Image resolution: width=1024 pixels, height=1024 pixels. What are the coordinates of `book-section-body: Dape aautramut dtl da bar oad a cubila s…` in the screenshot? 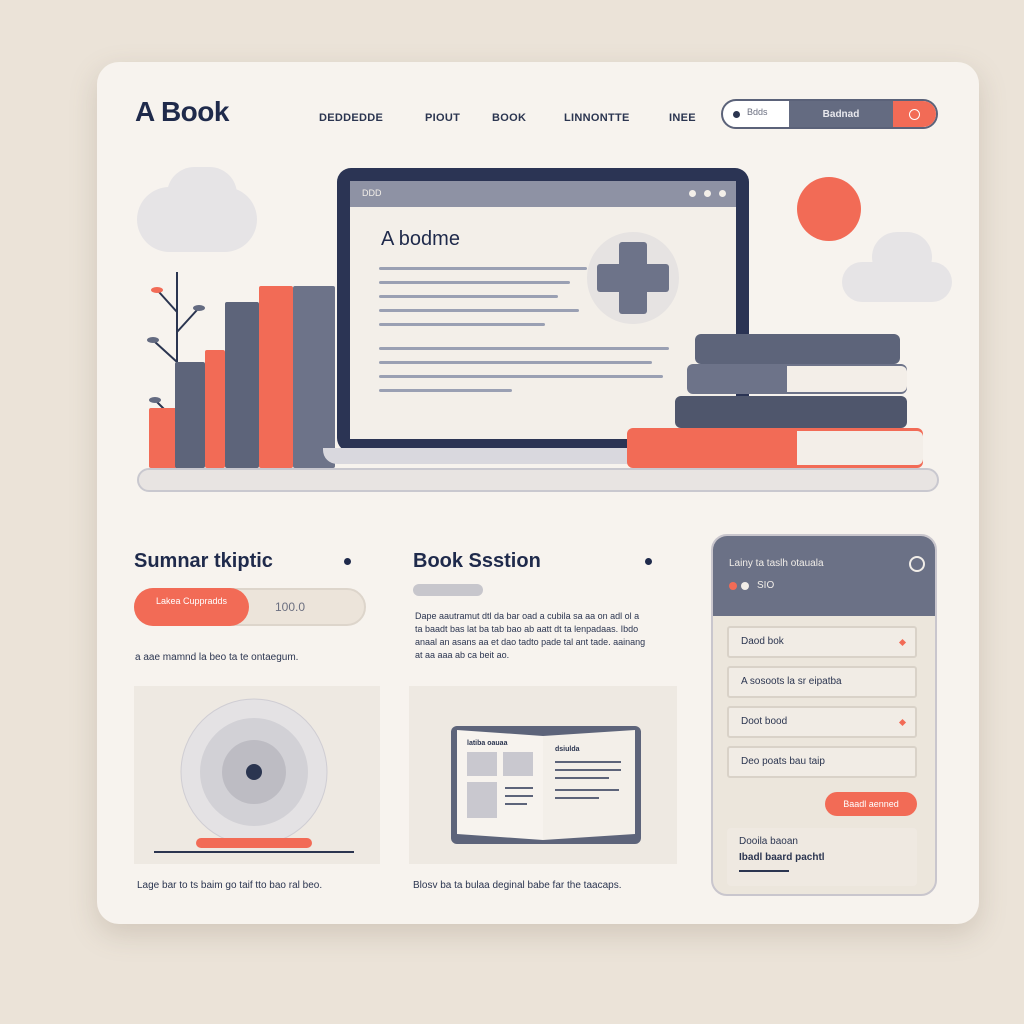 It's located at (530, 635).